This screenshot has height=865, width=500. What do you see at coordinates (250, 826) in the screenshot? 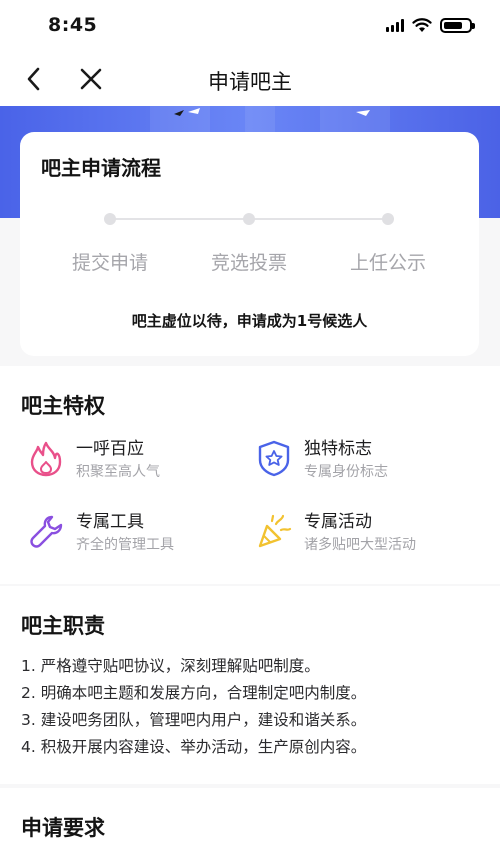
I see `requirements-section: 申请要求` at bounding box center [250, 826].